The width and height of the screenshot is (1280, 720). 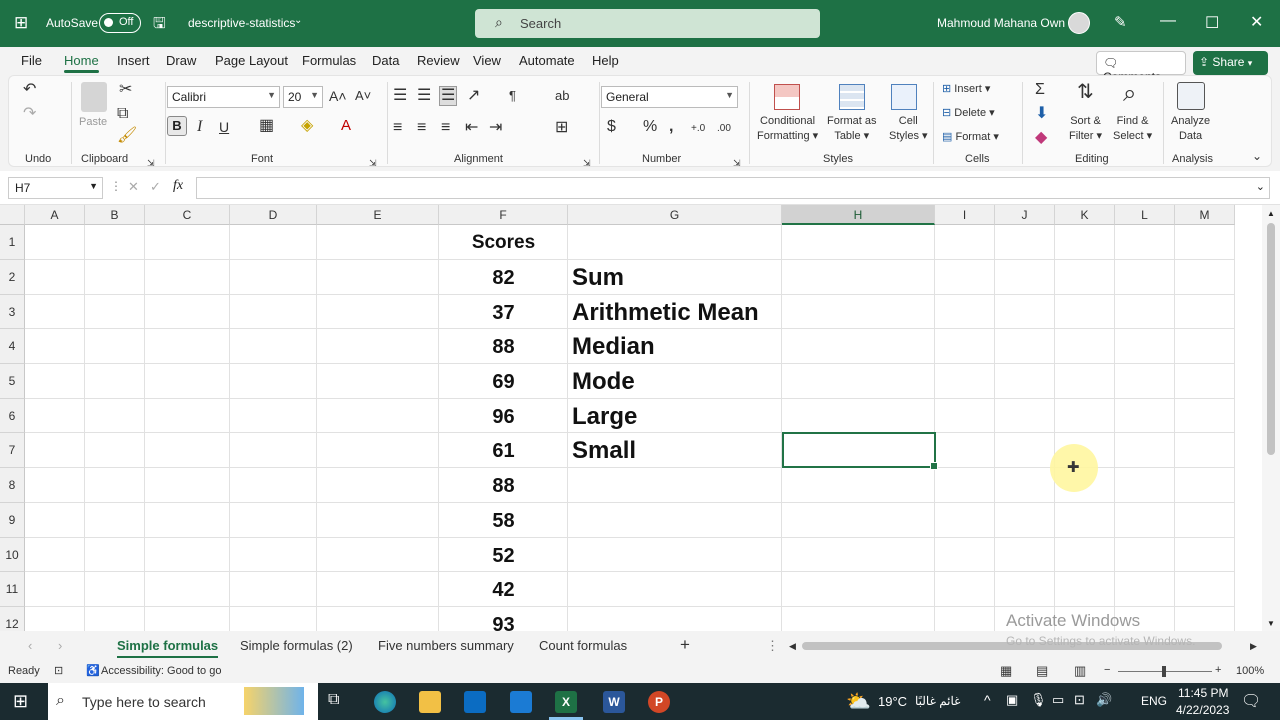 What do you see at coordinates (177, 126) in the screenshot?
I see `bold-button: B` at bounding box center [177, 126].